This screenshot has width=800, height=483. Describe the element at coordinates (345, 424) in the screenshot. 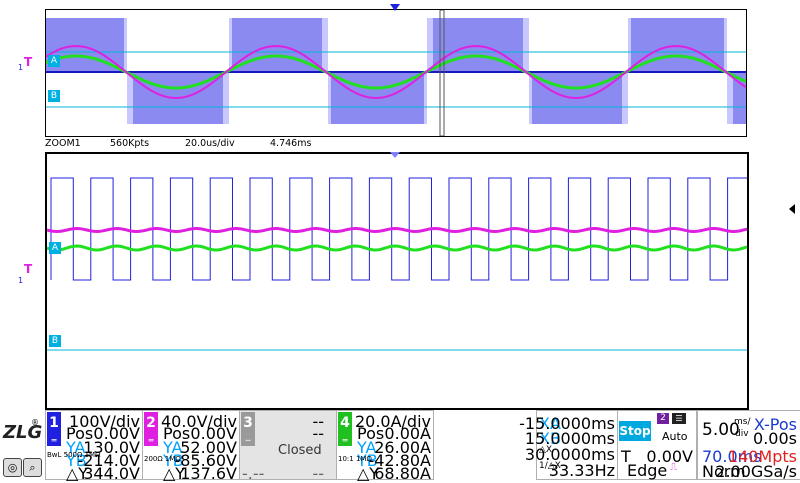

I see `ch4-badge: 4` at that location.